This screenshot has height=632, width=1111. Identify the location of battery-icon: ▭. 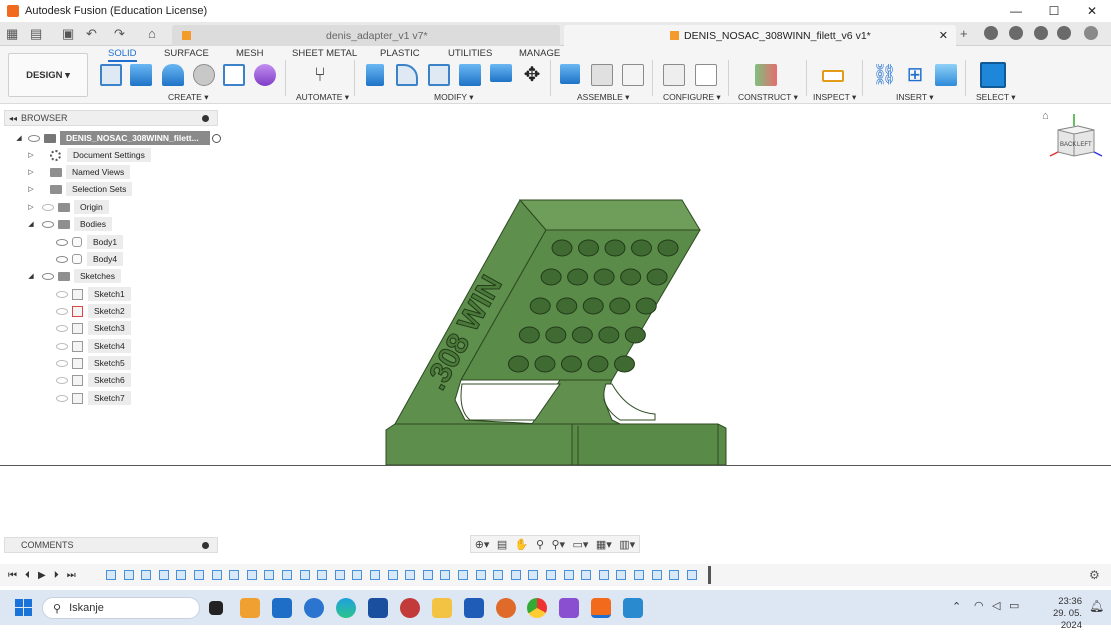
(1014, 605).